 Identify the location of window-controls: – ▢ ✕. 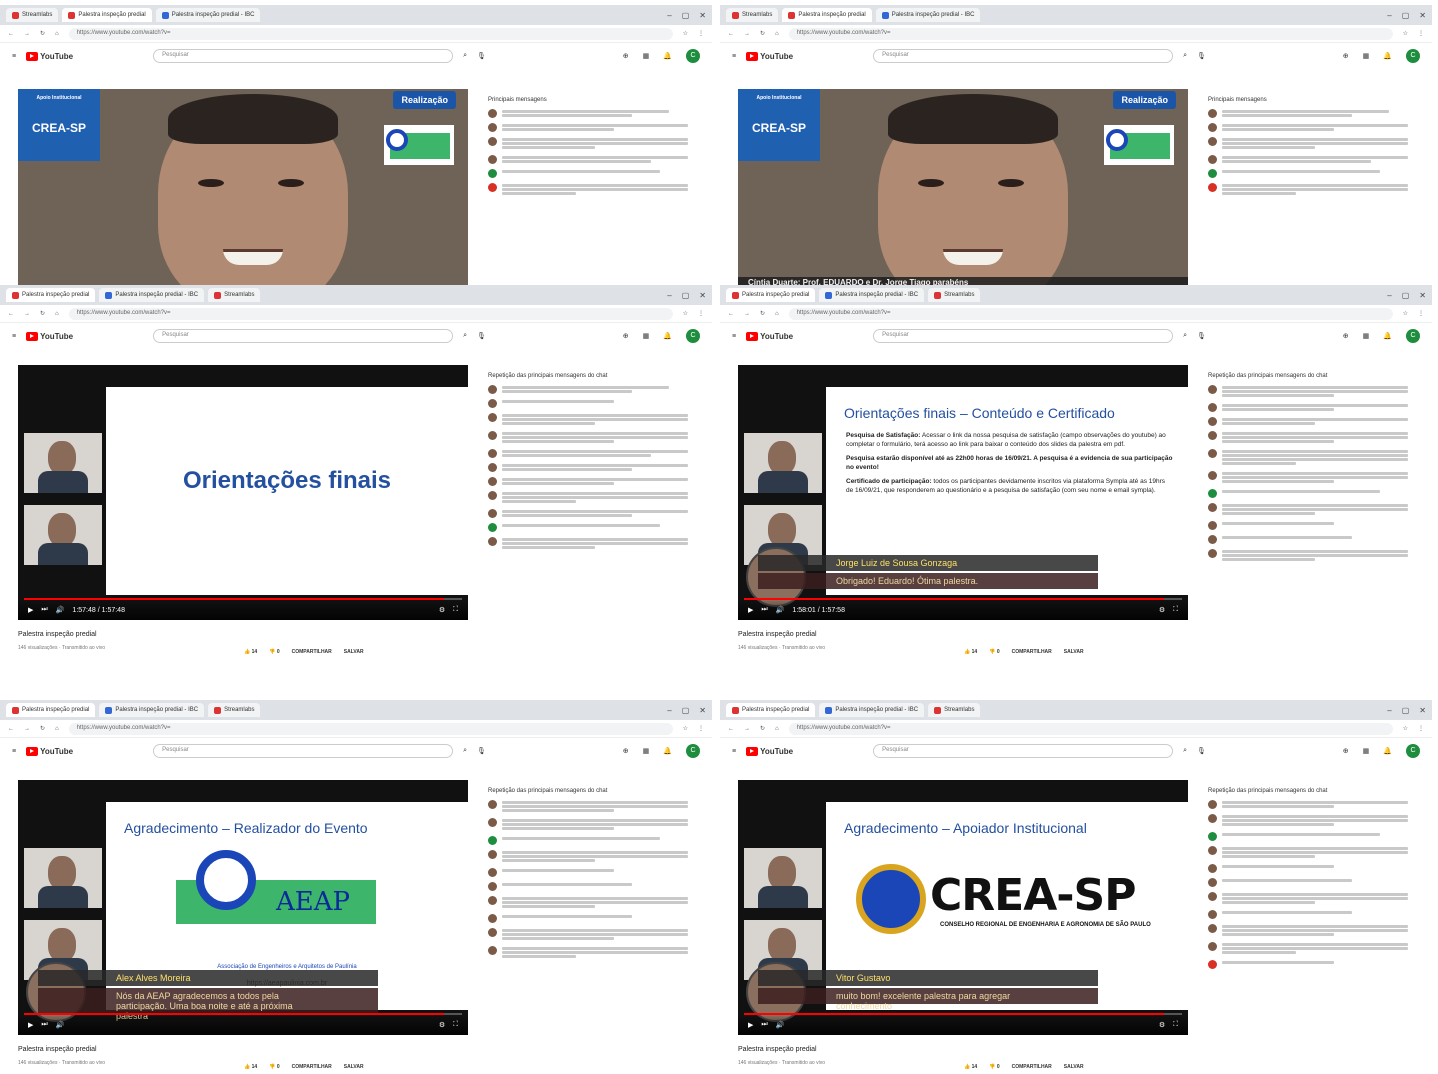
(1406, 15).